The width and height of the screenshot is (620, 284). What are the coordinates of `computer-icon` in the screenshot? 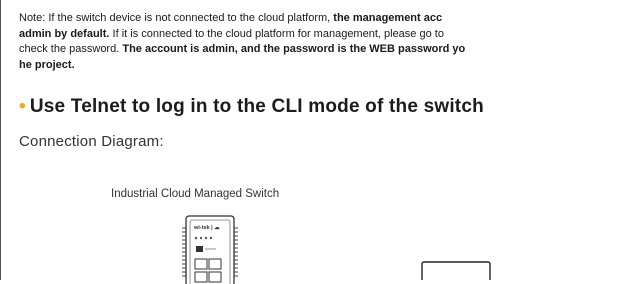 It's located at (456, 270).